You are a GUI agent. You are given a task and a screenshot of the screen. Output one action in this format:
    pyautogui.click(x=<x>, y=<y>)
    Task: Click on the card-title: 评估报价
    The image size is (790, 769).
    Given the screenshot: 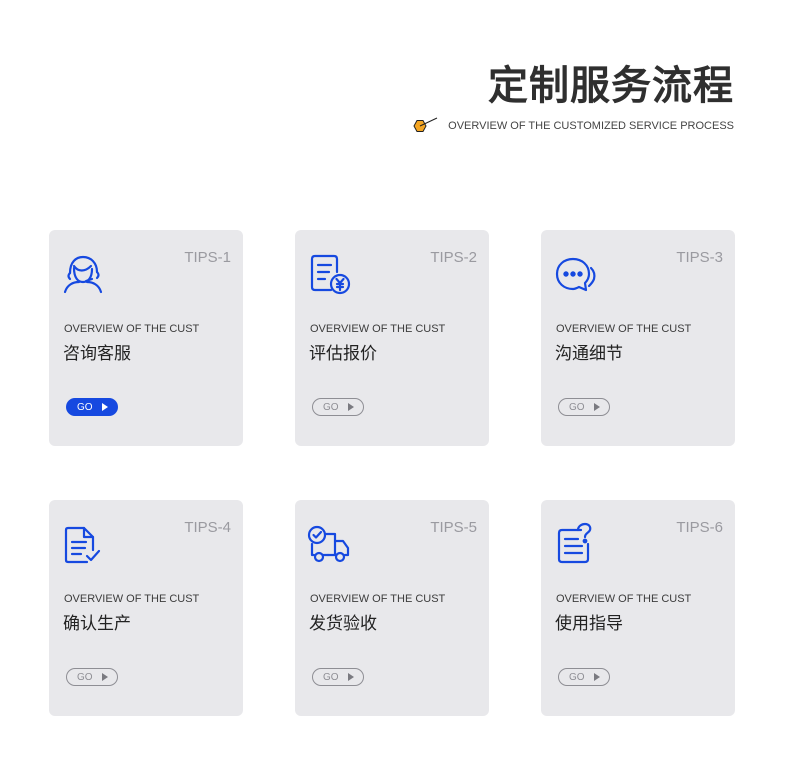 What is the action you would take?
    pyautogui.click(x=343, y=354)
    